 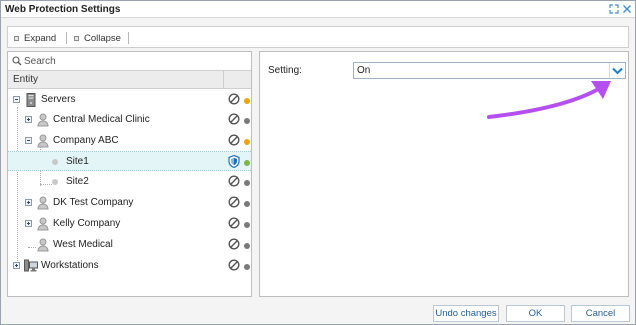 What do you see at coordinates (318, 37) in the screenshot?
I see `tree-toolbar: Expand Collapse` at bounding box center [318, 37].